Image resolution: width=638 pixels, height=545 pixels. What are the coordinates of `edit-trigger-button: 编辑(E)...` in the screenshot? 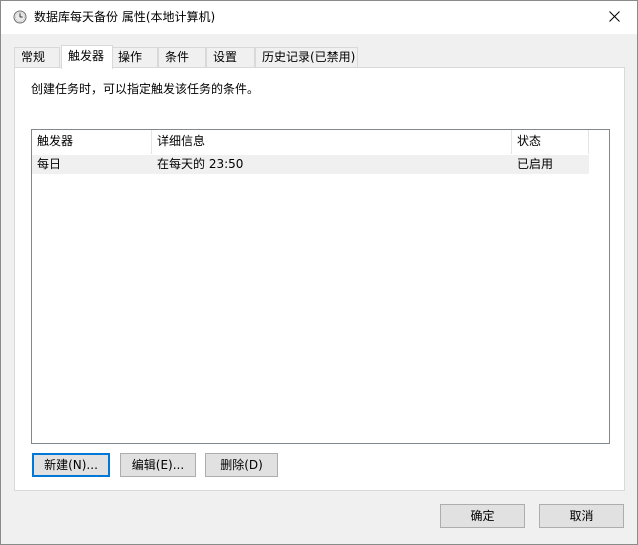 It's located at (158, 465).